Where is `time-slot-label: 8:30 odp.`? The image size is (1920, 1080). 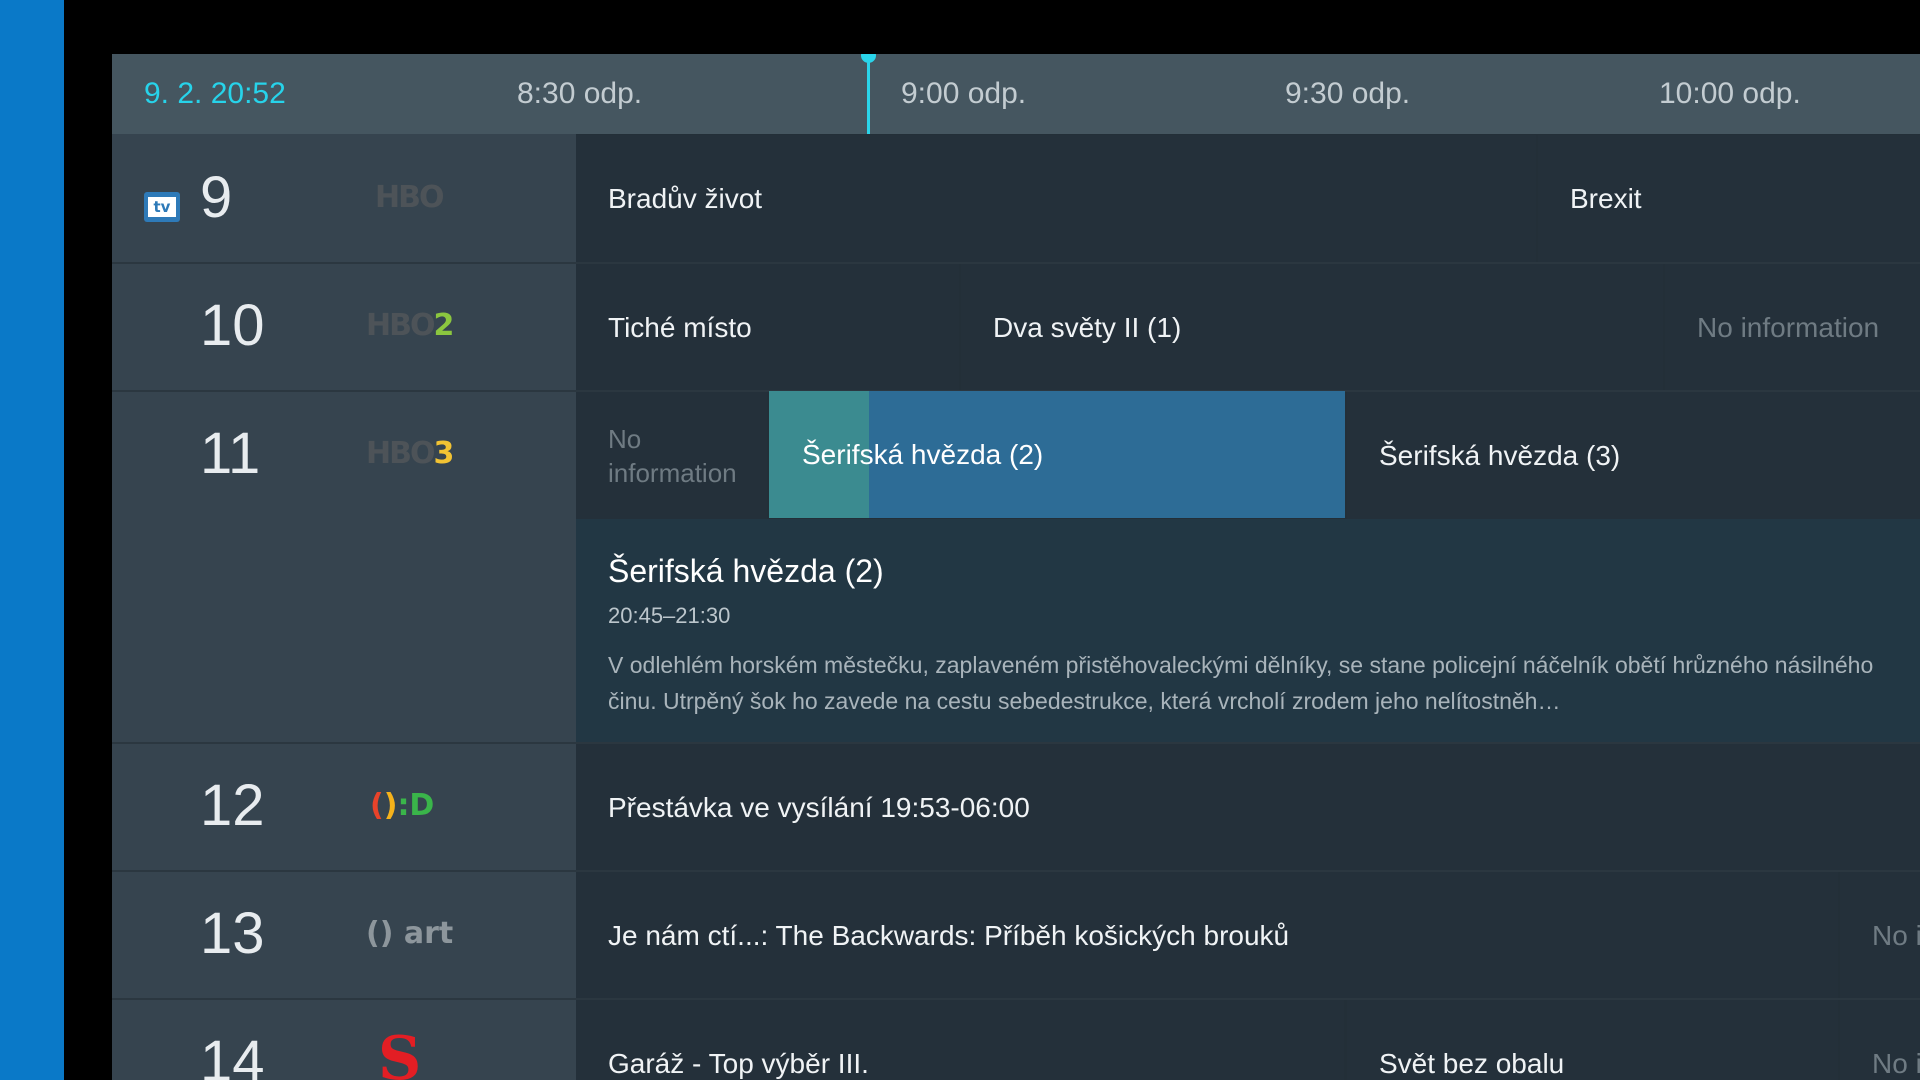 time-slot-label: 8:30 odp. is located at coordinates (580, 93).